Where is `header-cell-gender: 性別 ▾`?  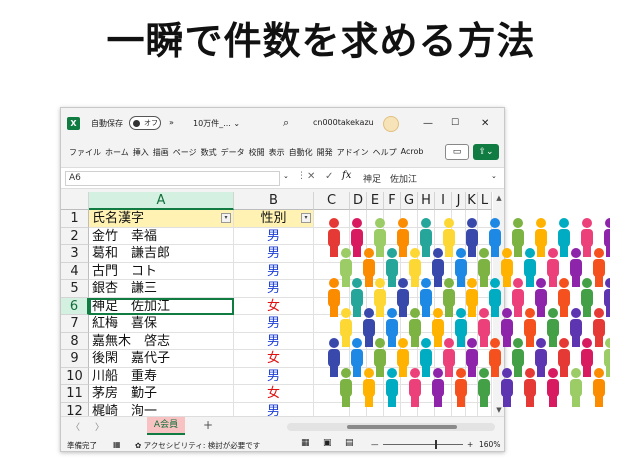 header-cell-gender: 性別 ▾ is located at coordinates (274, 219).